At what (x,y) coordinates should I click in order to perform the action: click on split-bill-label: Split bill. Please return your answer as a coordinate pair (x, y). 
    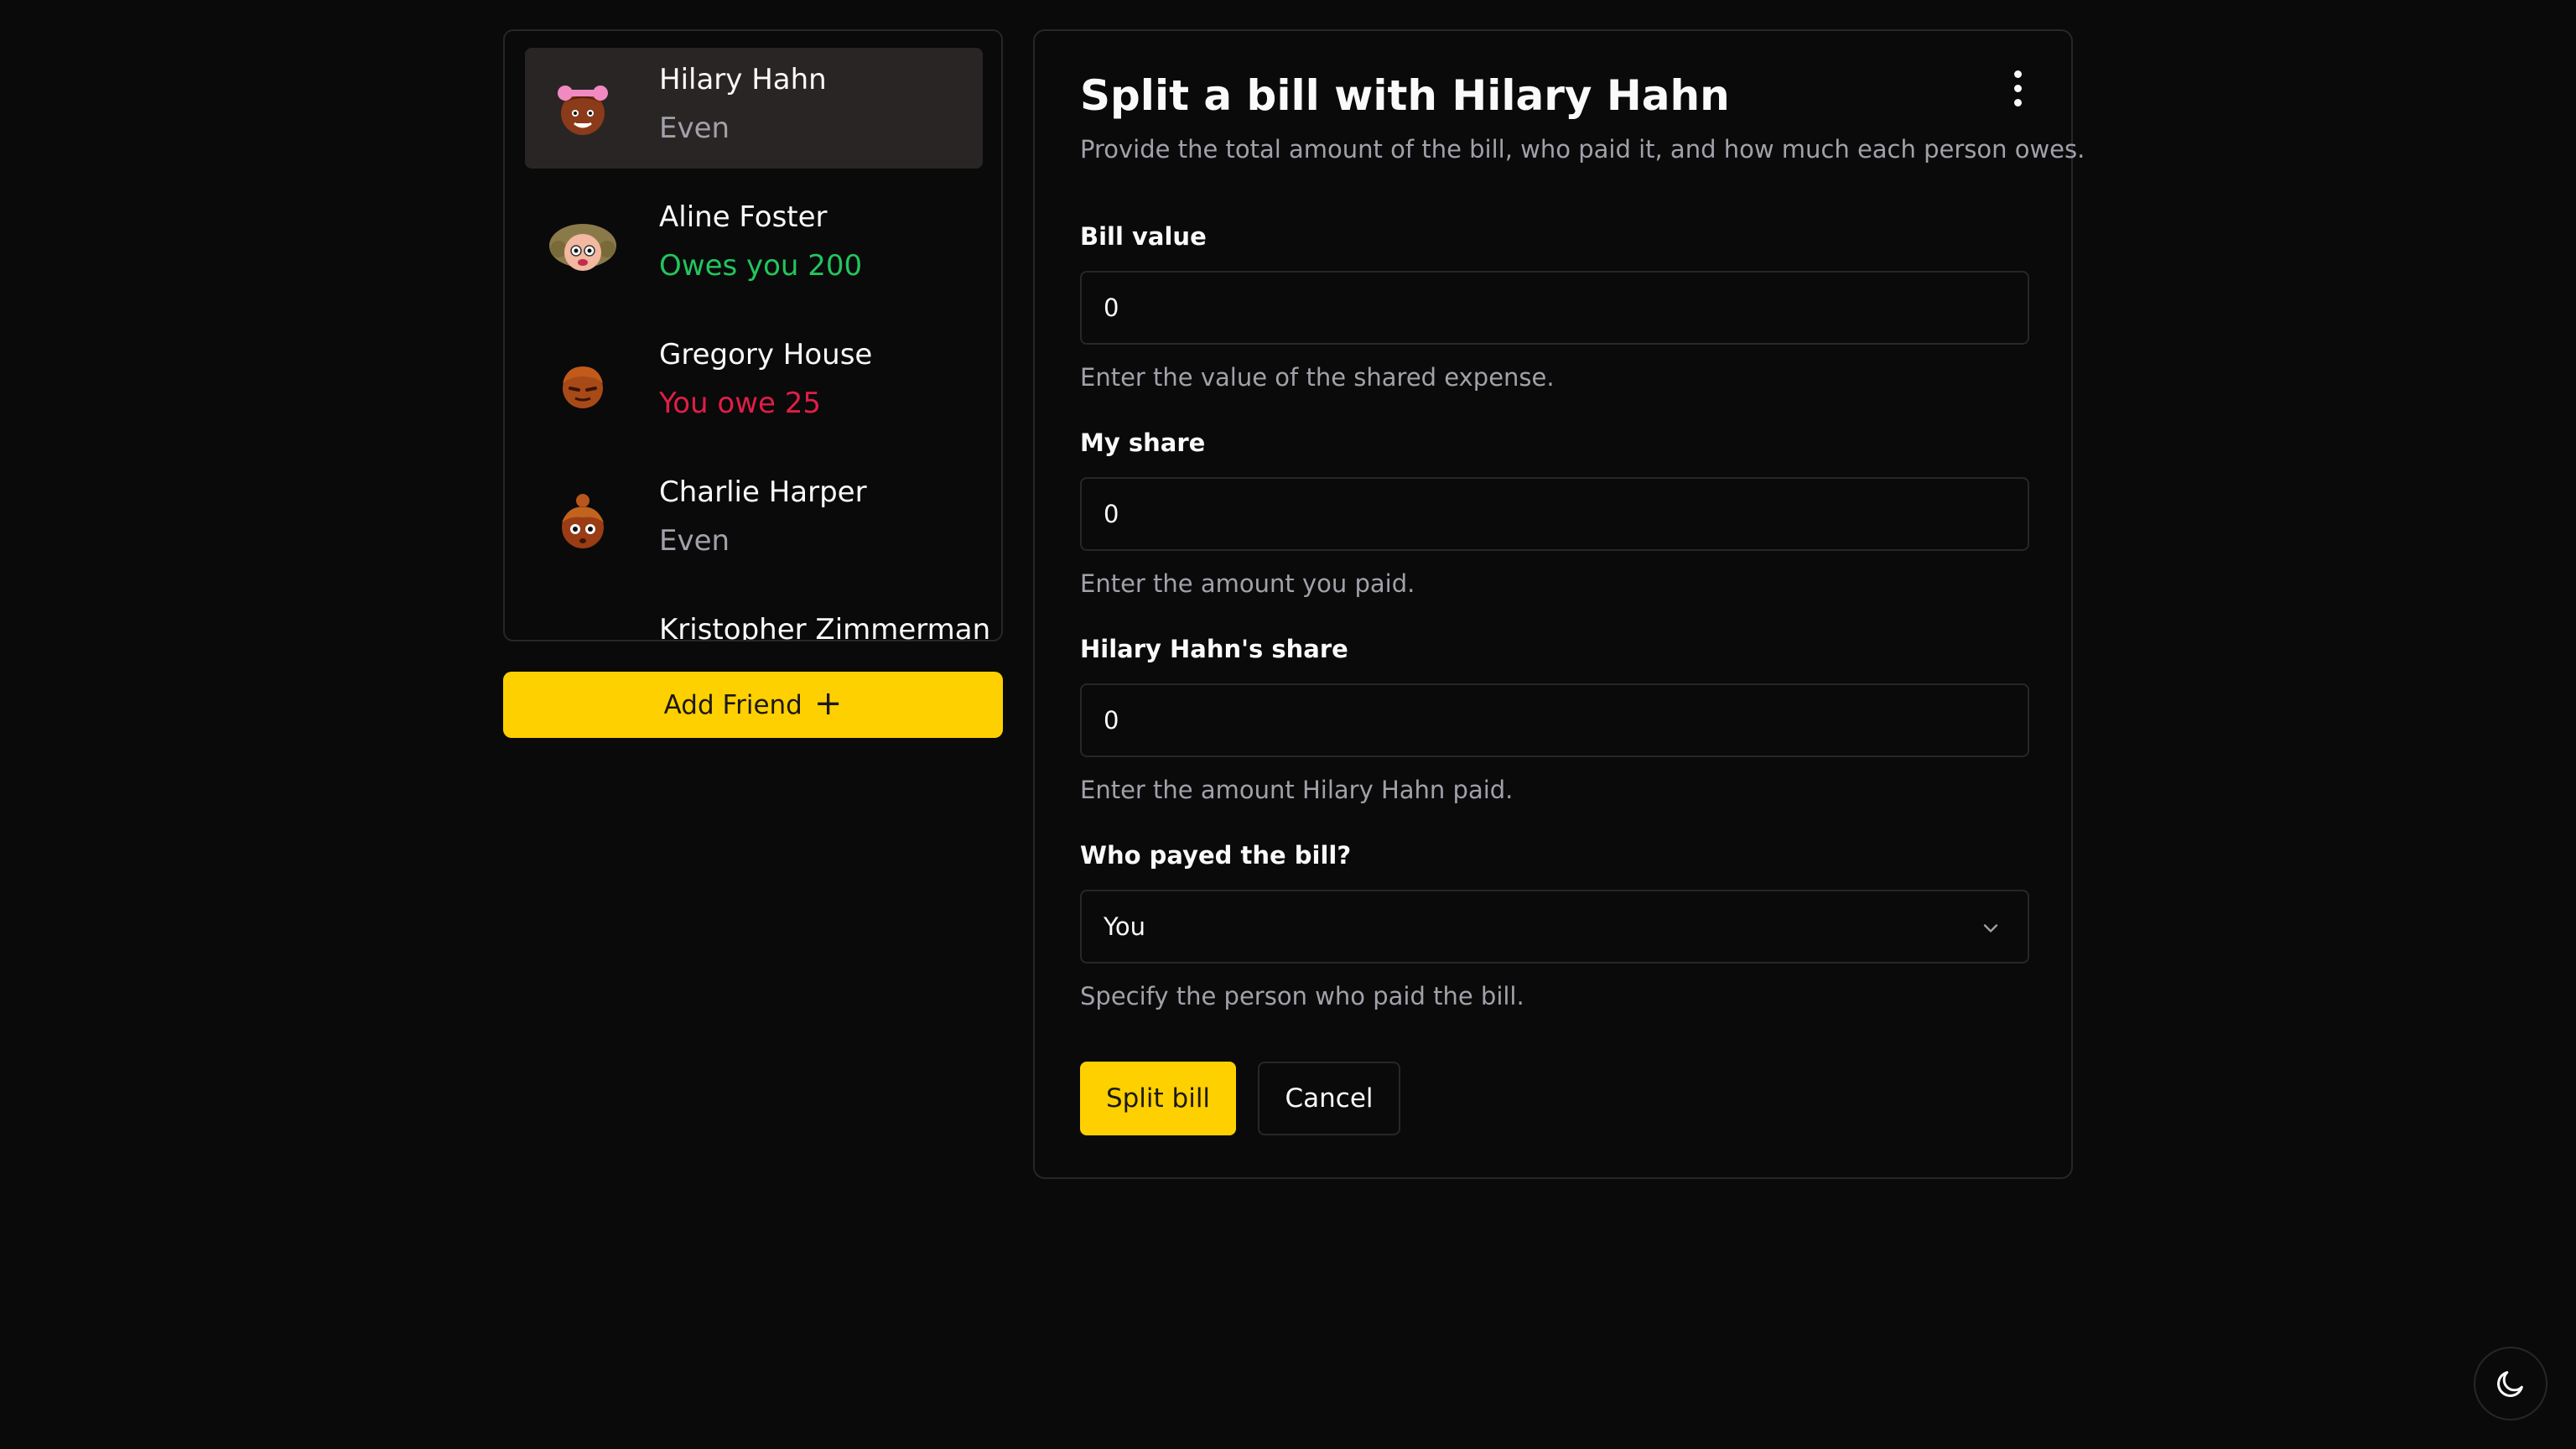
    Looking at the image, I should click on (1158, 1098).